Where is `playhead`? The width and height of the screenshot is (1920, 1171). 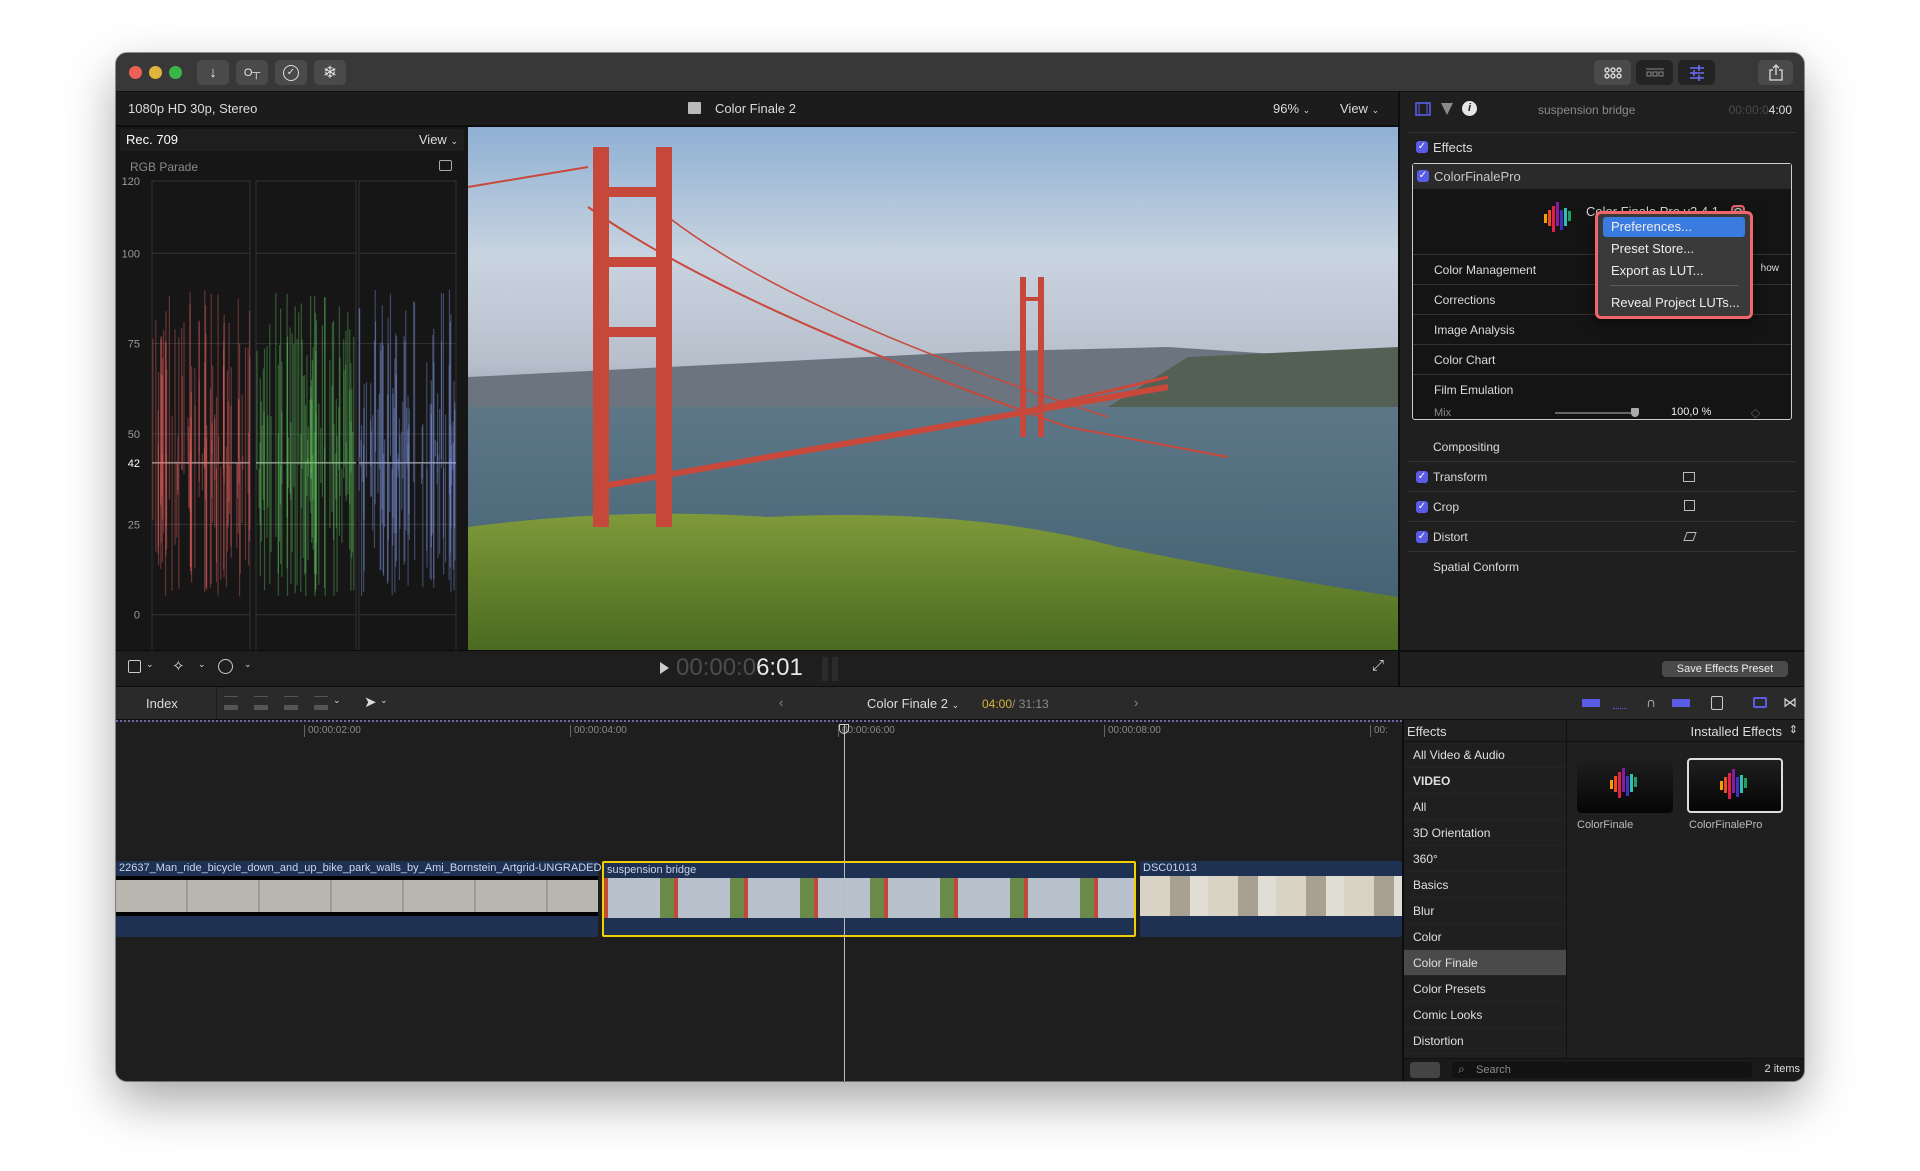
playhead is located at coordinates (844, 902).